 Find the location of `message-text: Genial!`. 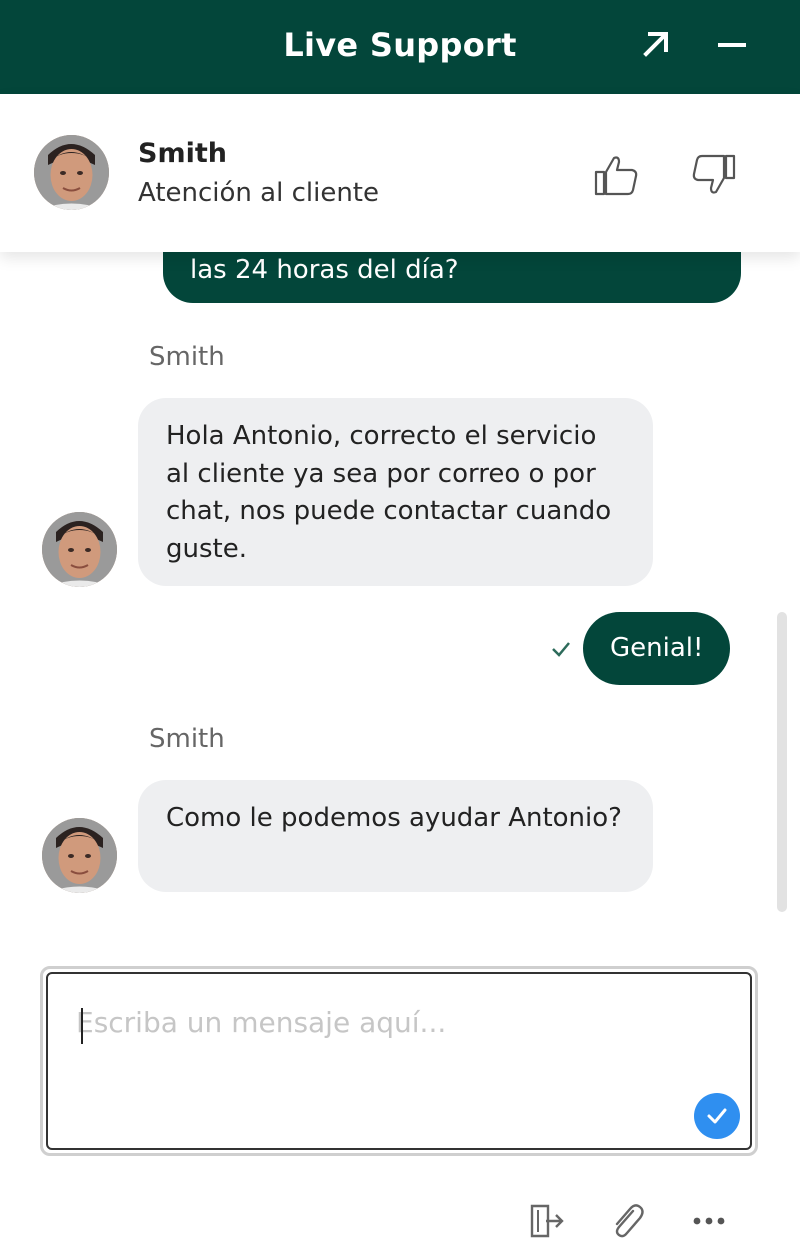

message-text: Genial! is located at coordinates (657, 648).